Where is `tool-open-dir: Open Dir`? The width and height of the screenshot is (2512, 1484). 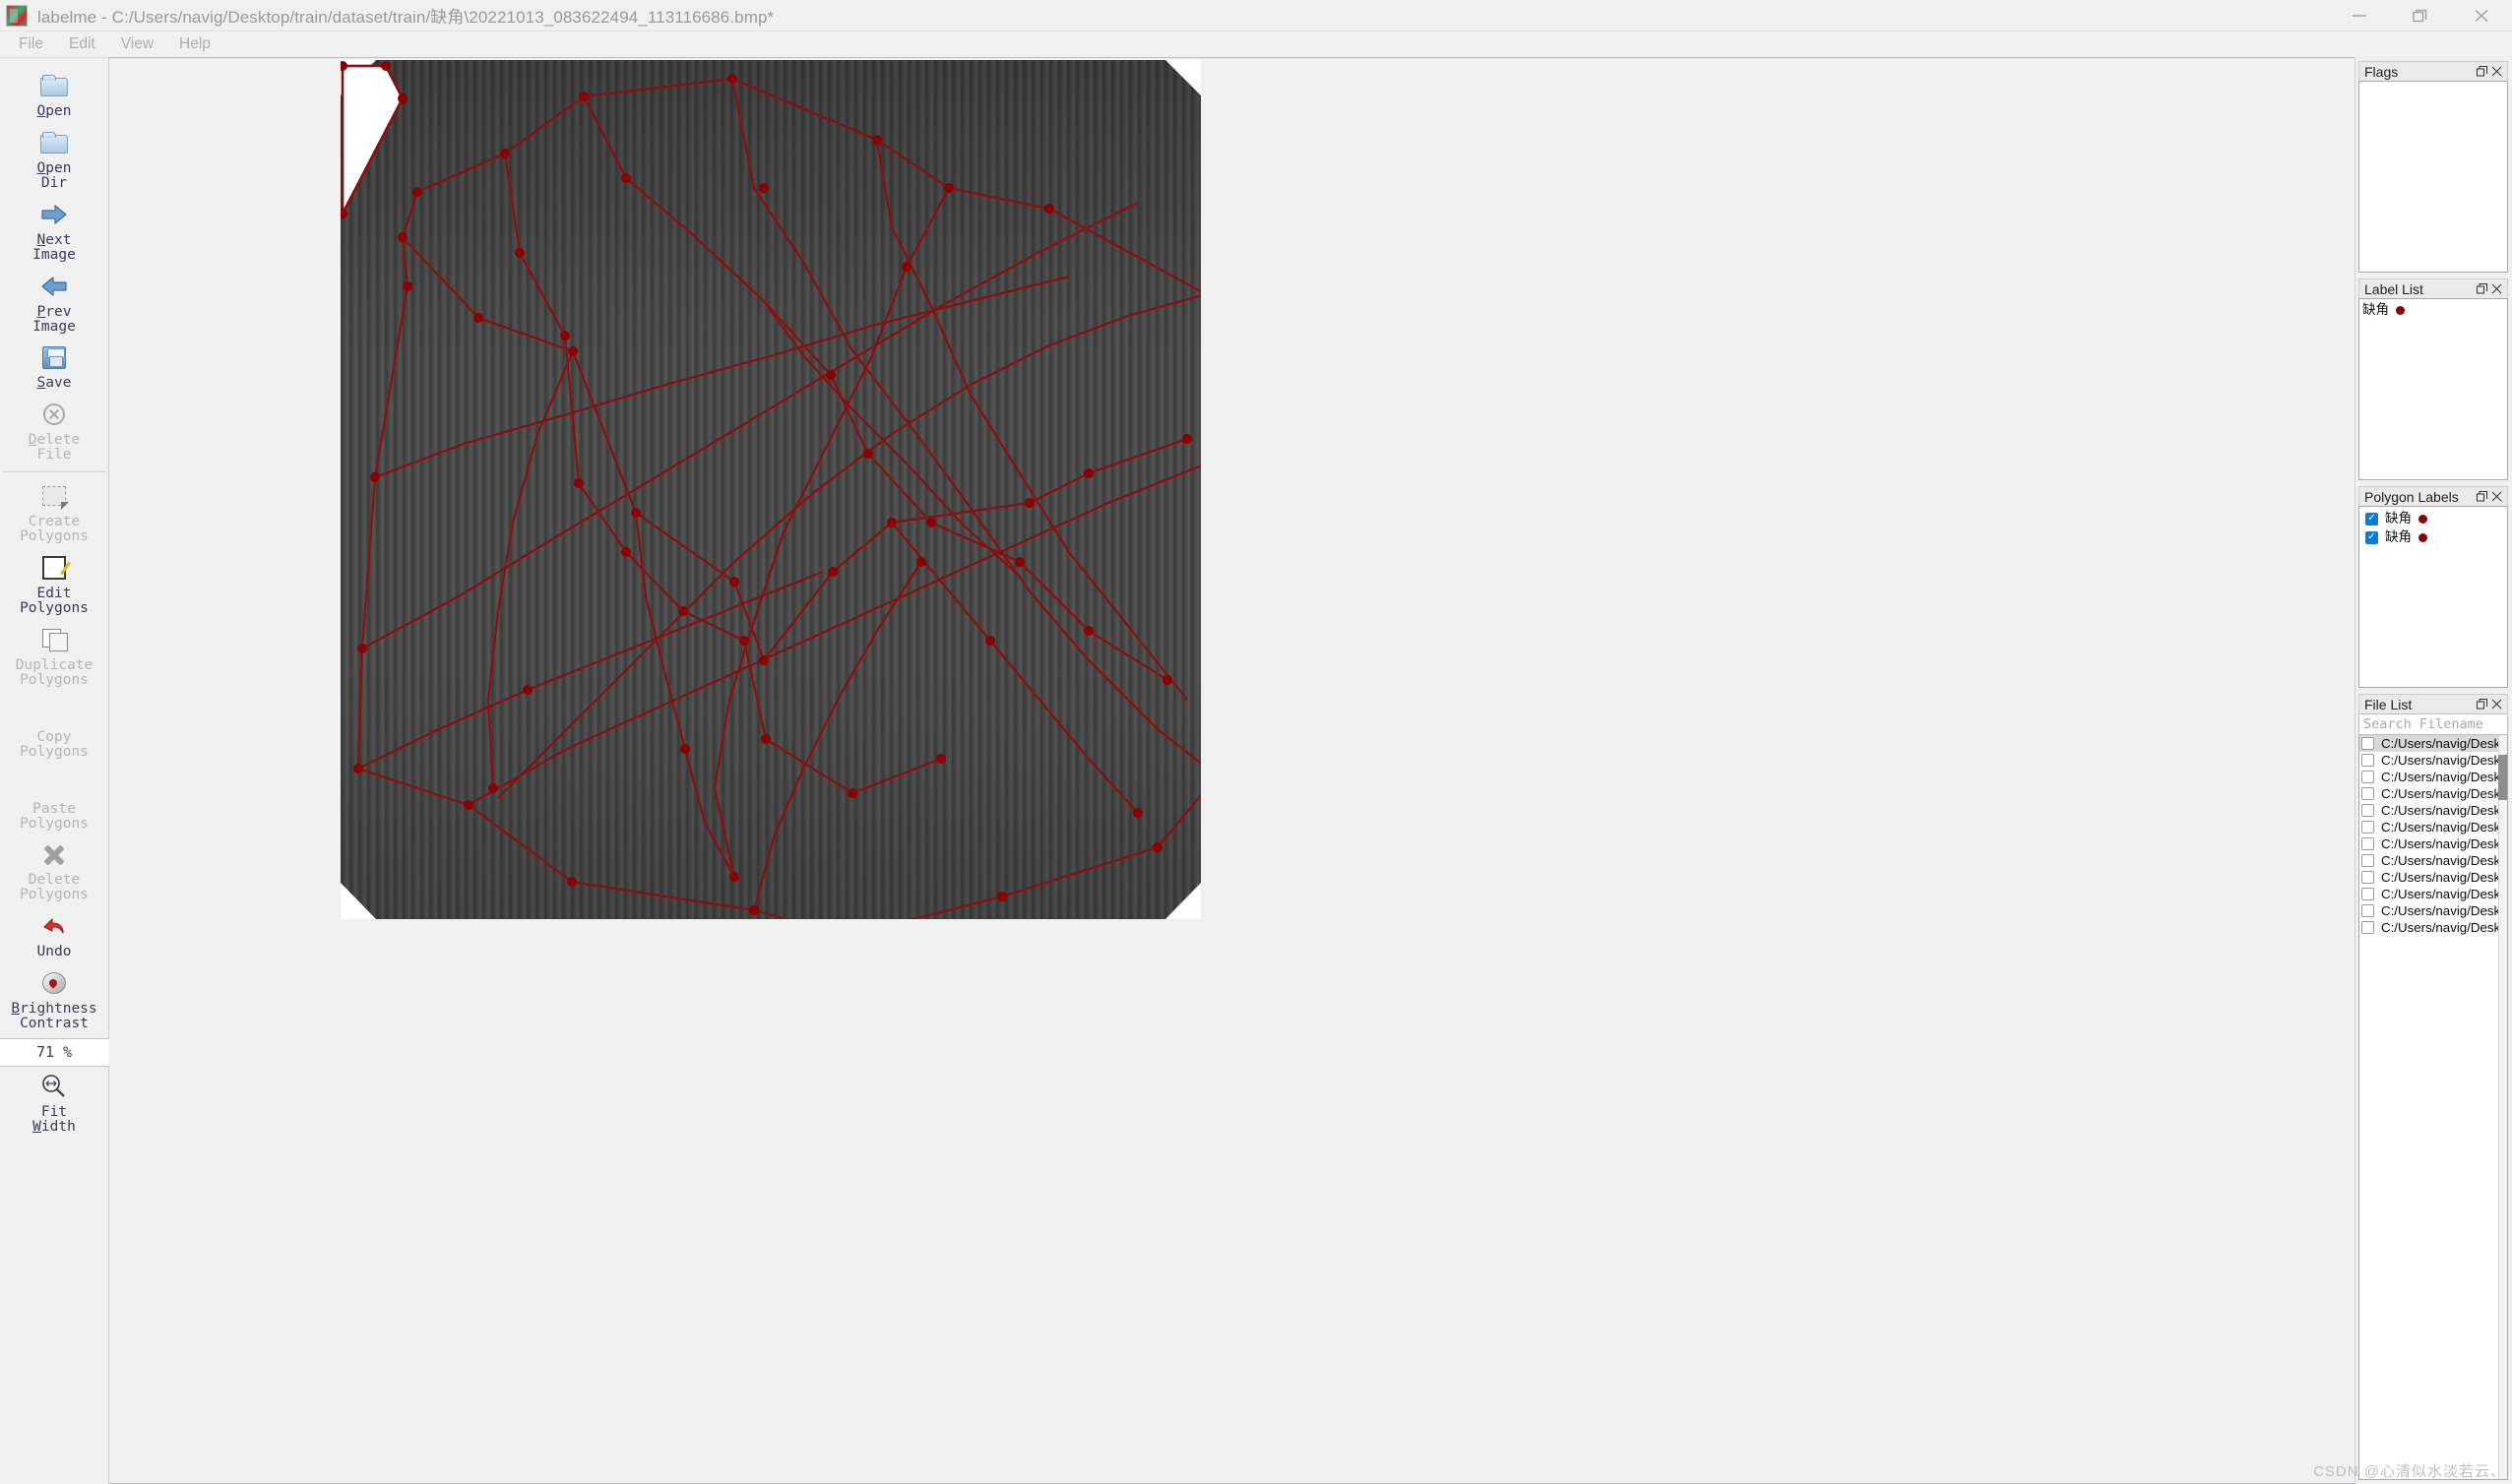 tool-open-dir: Open Dir is located at coordinates (54, 159).